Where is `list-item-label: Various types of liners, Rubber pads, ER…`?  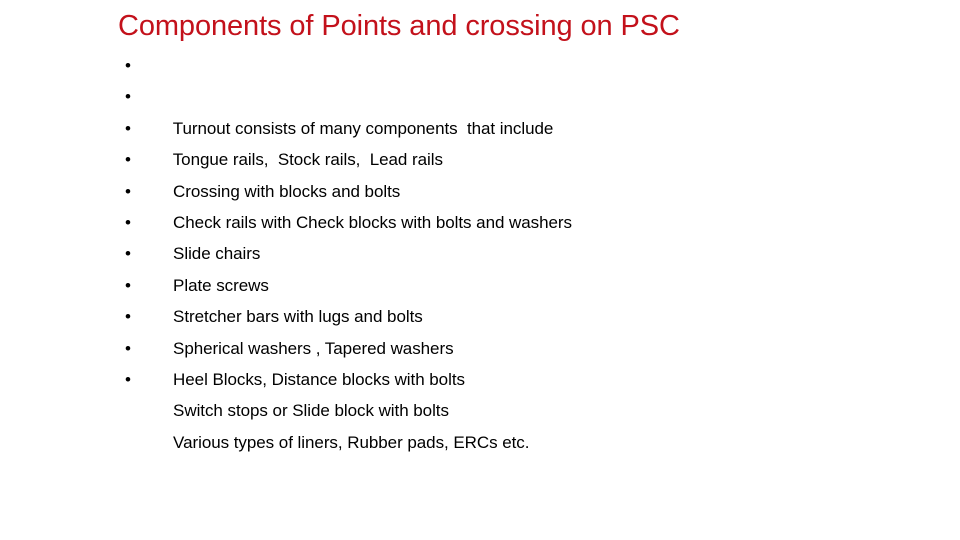 list-item-label: Various types of liners, Rubber pads, ER… is located at coordinates (351, 442).